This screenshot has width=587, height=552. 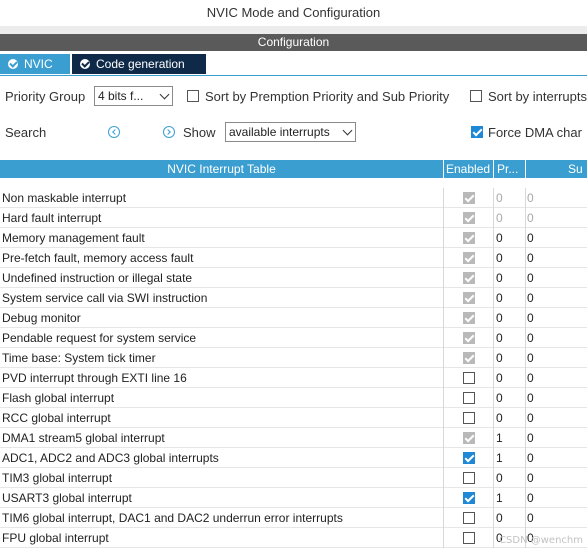 What do you see at coordinates (114, 132) in the screenshot?
I see `search-previous-icon` at bounding box center [114, 132].